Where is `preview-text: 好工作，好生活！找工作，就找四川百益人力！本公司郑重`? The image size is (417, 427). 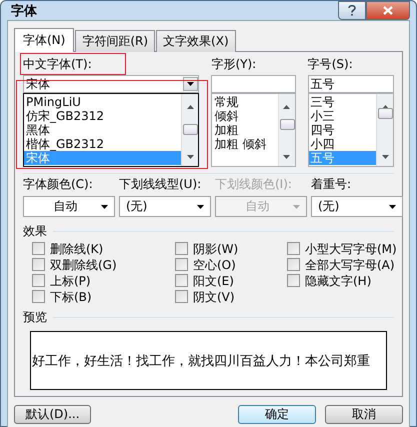
preview-text: 好工作，好生活！找工作，就找四川百益人力！本公司郑重 is located at coordinates (200, 361).